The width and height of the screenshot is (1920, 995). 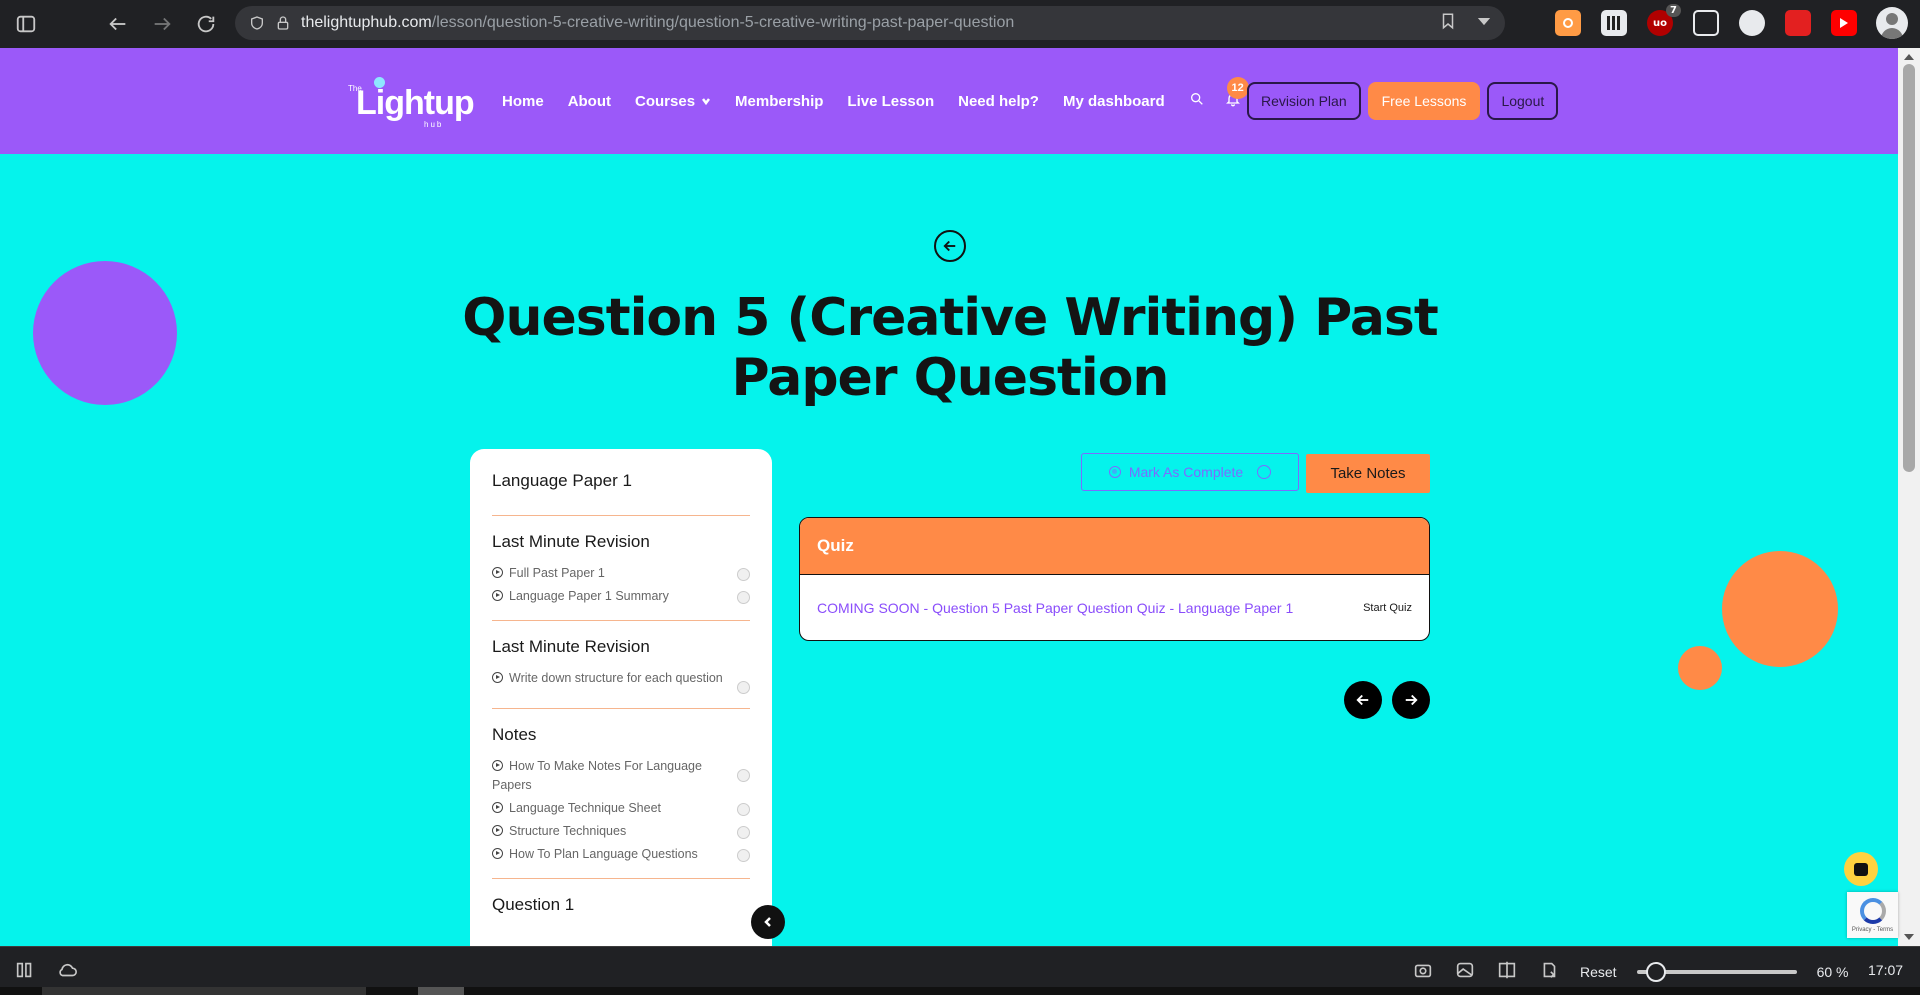 I want to click on lesson-item: How To Plan Language Questions, so click(x=621, y=854).